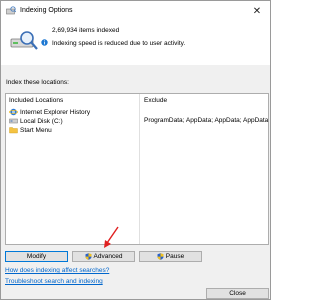 This screenshot has width=320, height=300. Describe the element at coordinates (55, 112) in the screenshot. I see `location-name: Internet Explorer History` at that location.